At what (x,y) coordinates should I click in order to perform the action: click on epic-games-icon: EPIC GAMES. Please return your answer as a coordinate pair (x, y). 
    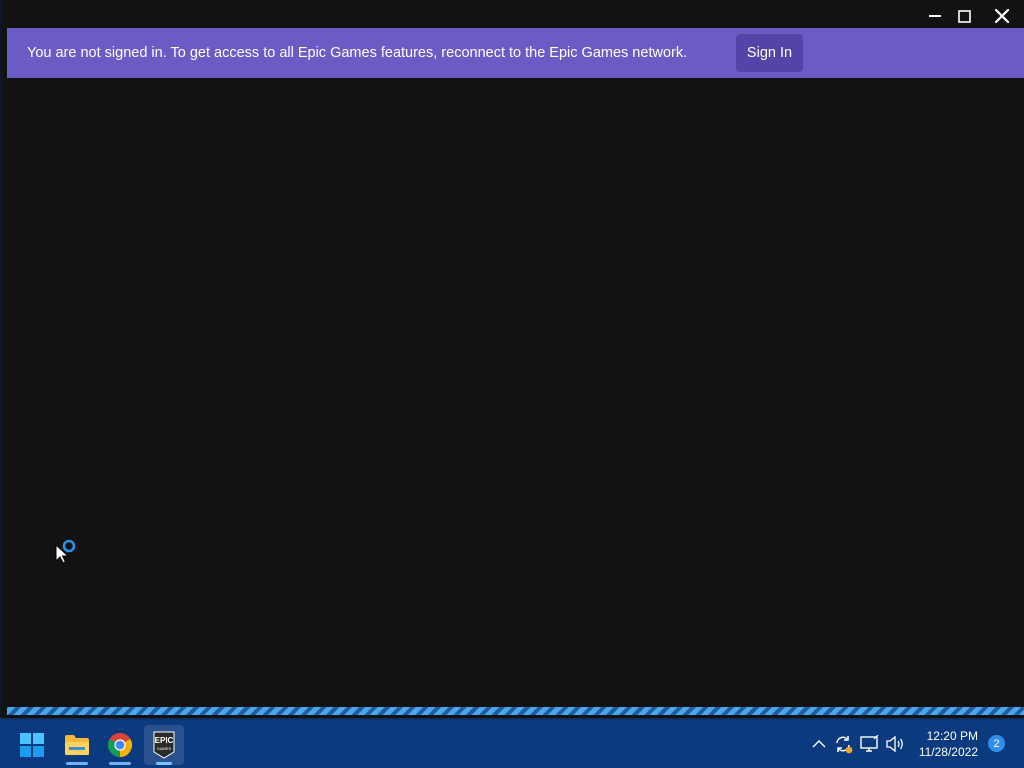
    Looking at the image, I should click on (164, 745).